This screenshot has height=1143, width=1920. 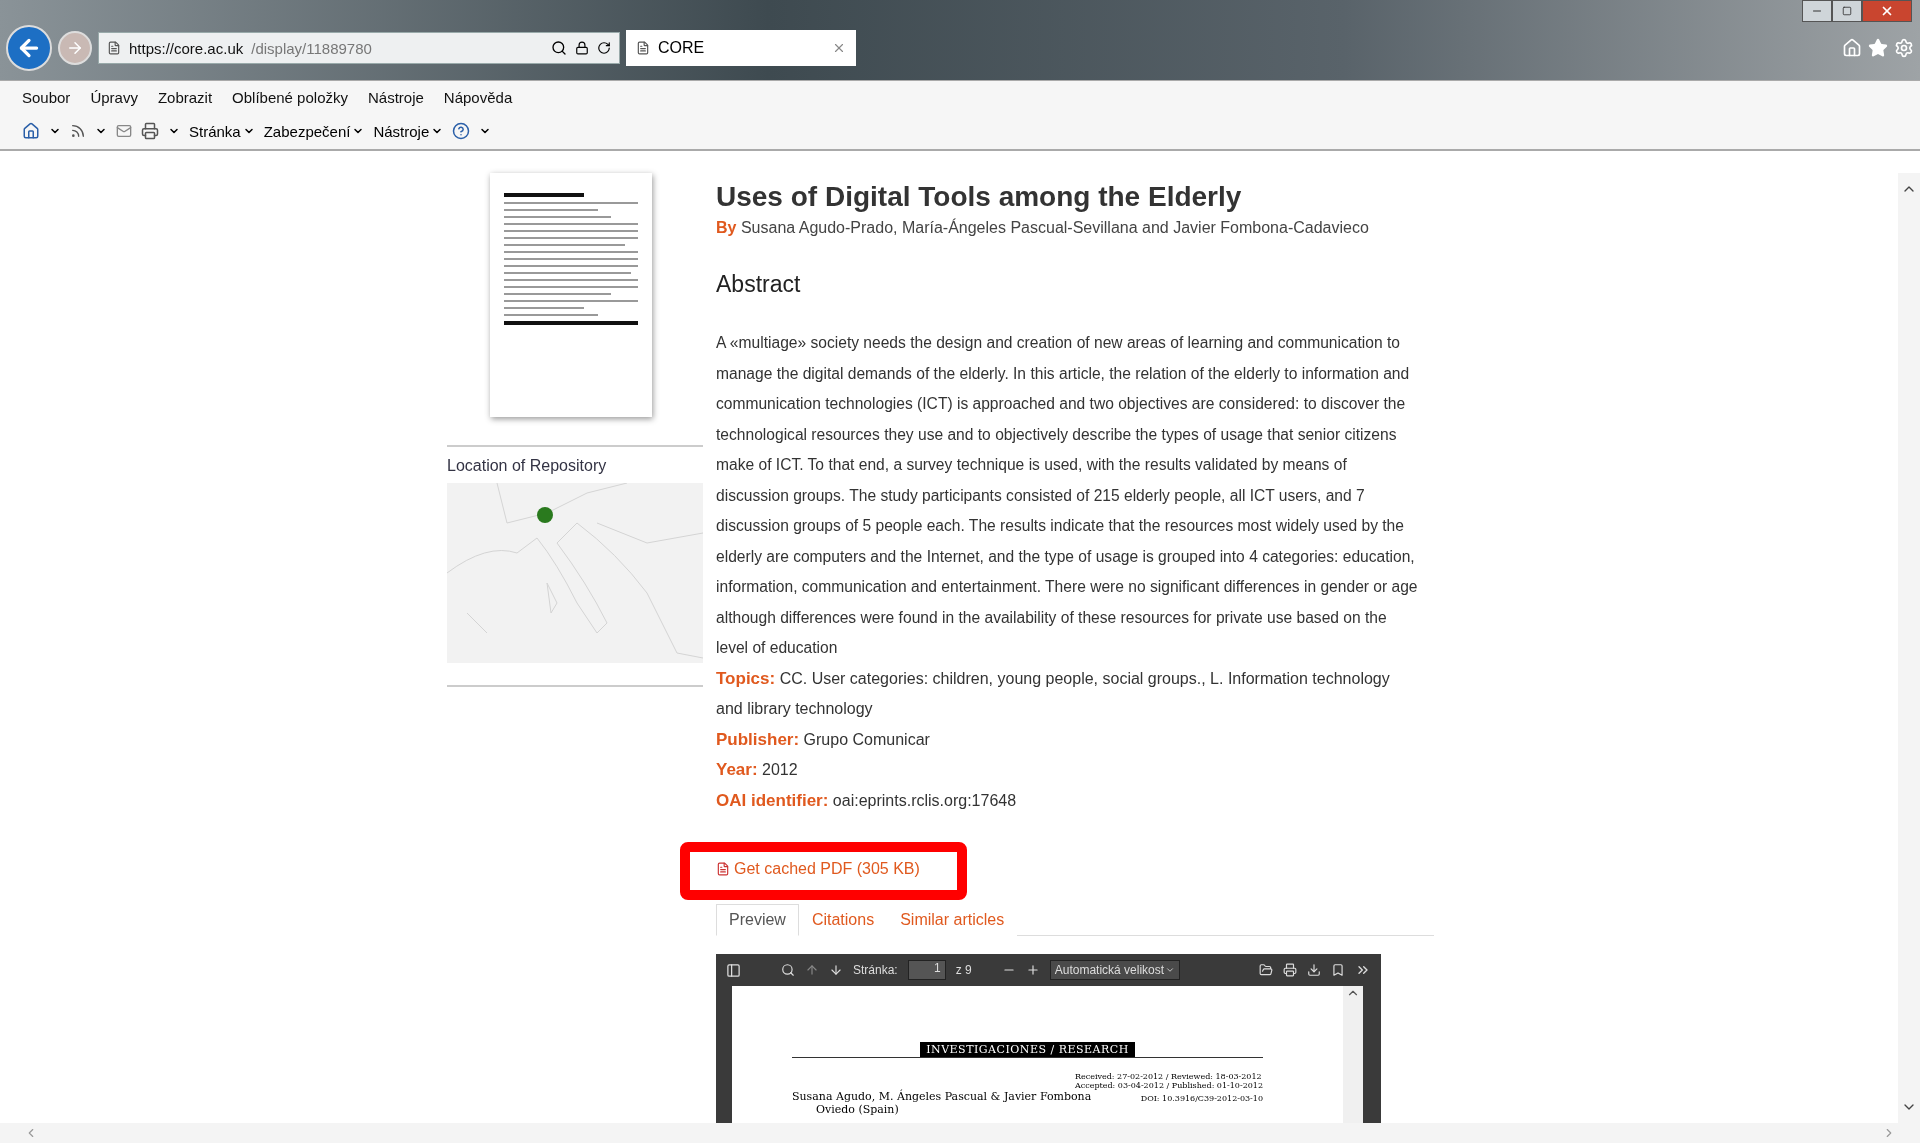 I want to click on author-text: Susana Agudo, M. Ángeles Pascual & Javier Fombona, so click(x=942, y=1096).